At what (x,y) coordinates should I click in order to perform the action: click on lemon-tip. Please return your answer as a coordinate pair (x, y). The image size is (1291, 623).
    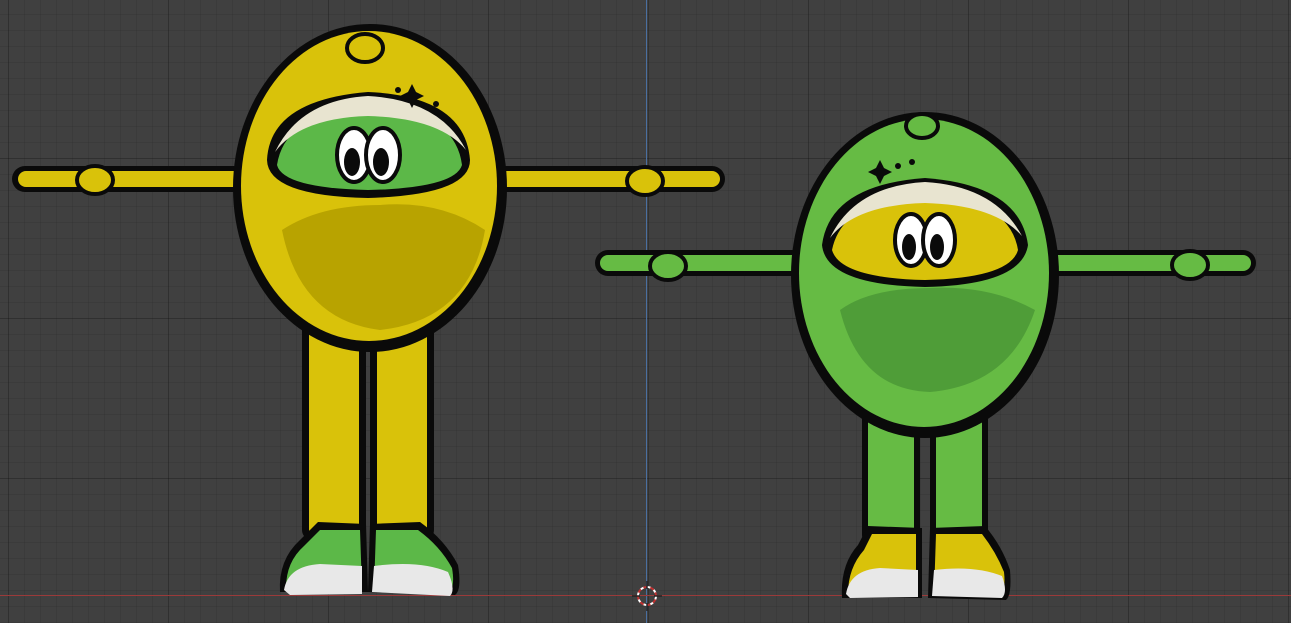
    Looking at the image, I should click on (365, 48).